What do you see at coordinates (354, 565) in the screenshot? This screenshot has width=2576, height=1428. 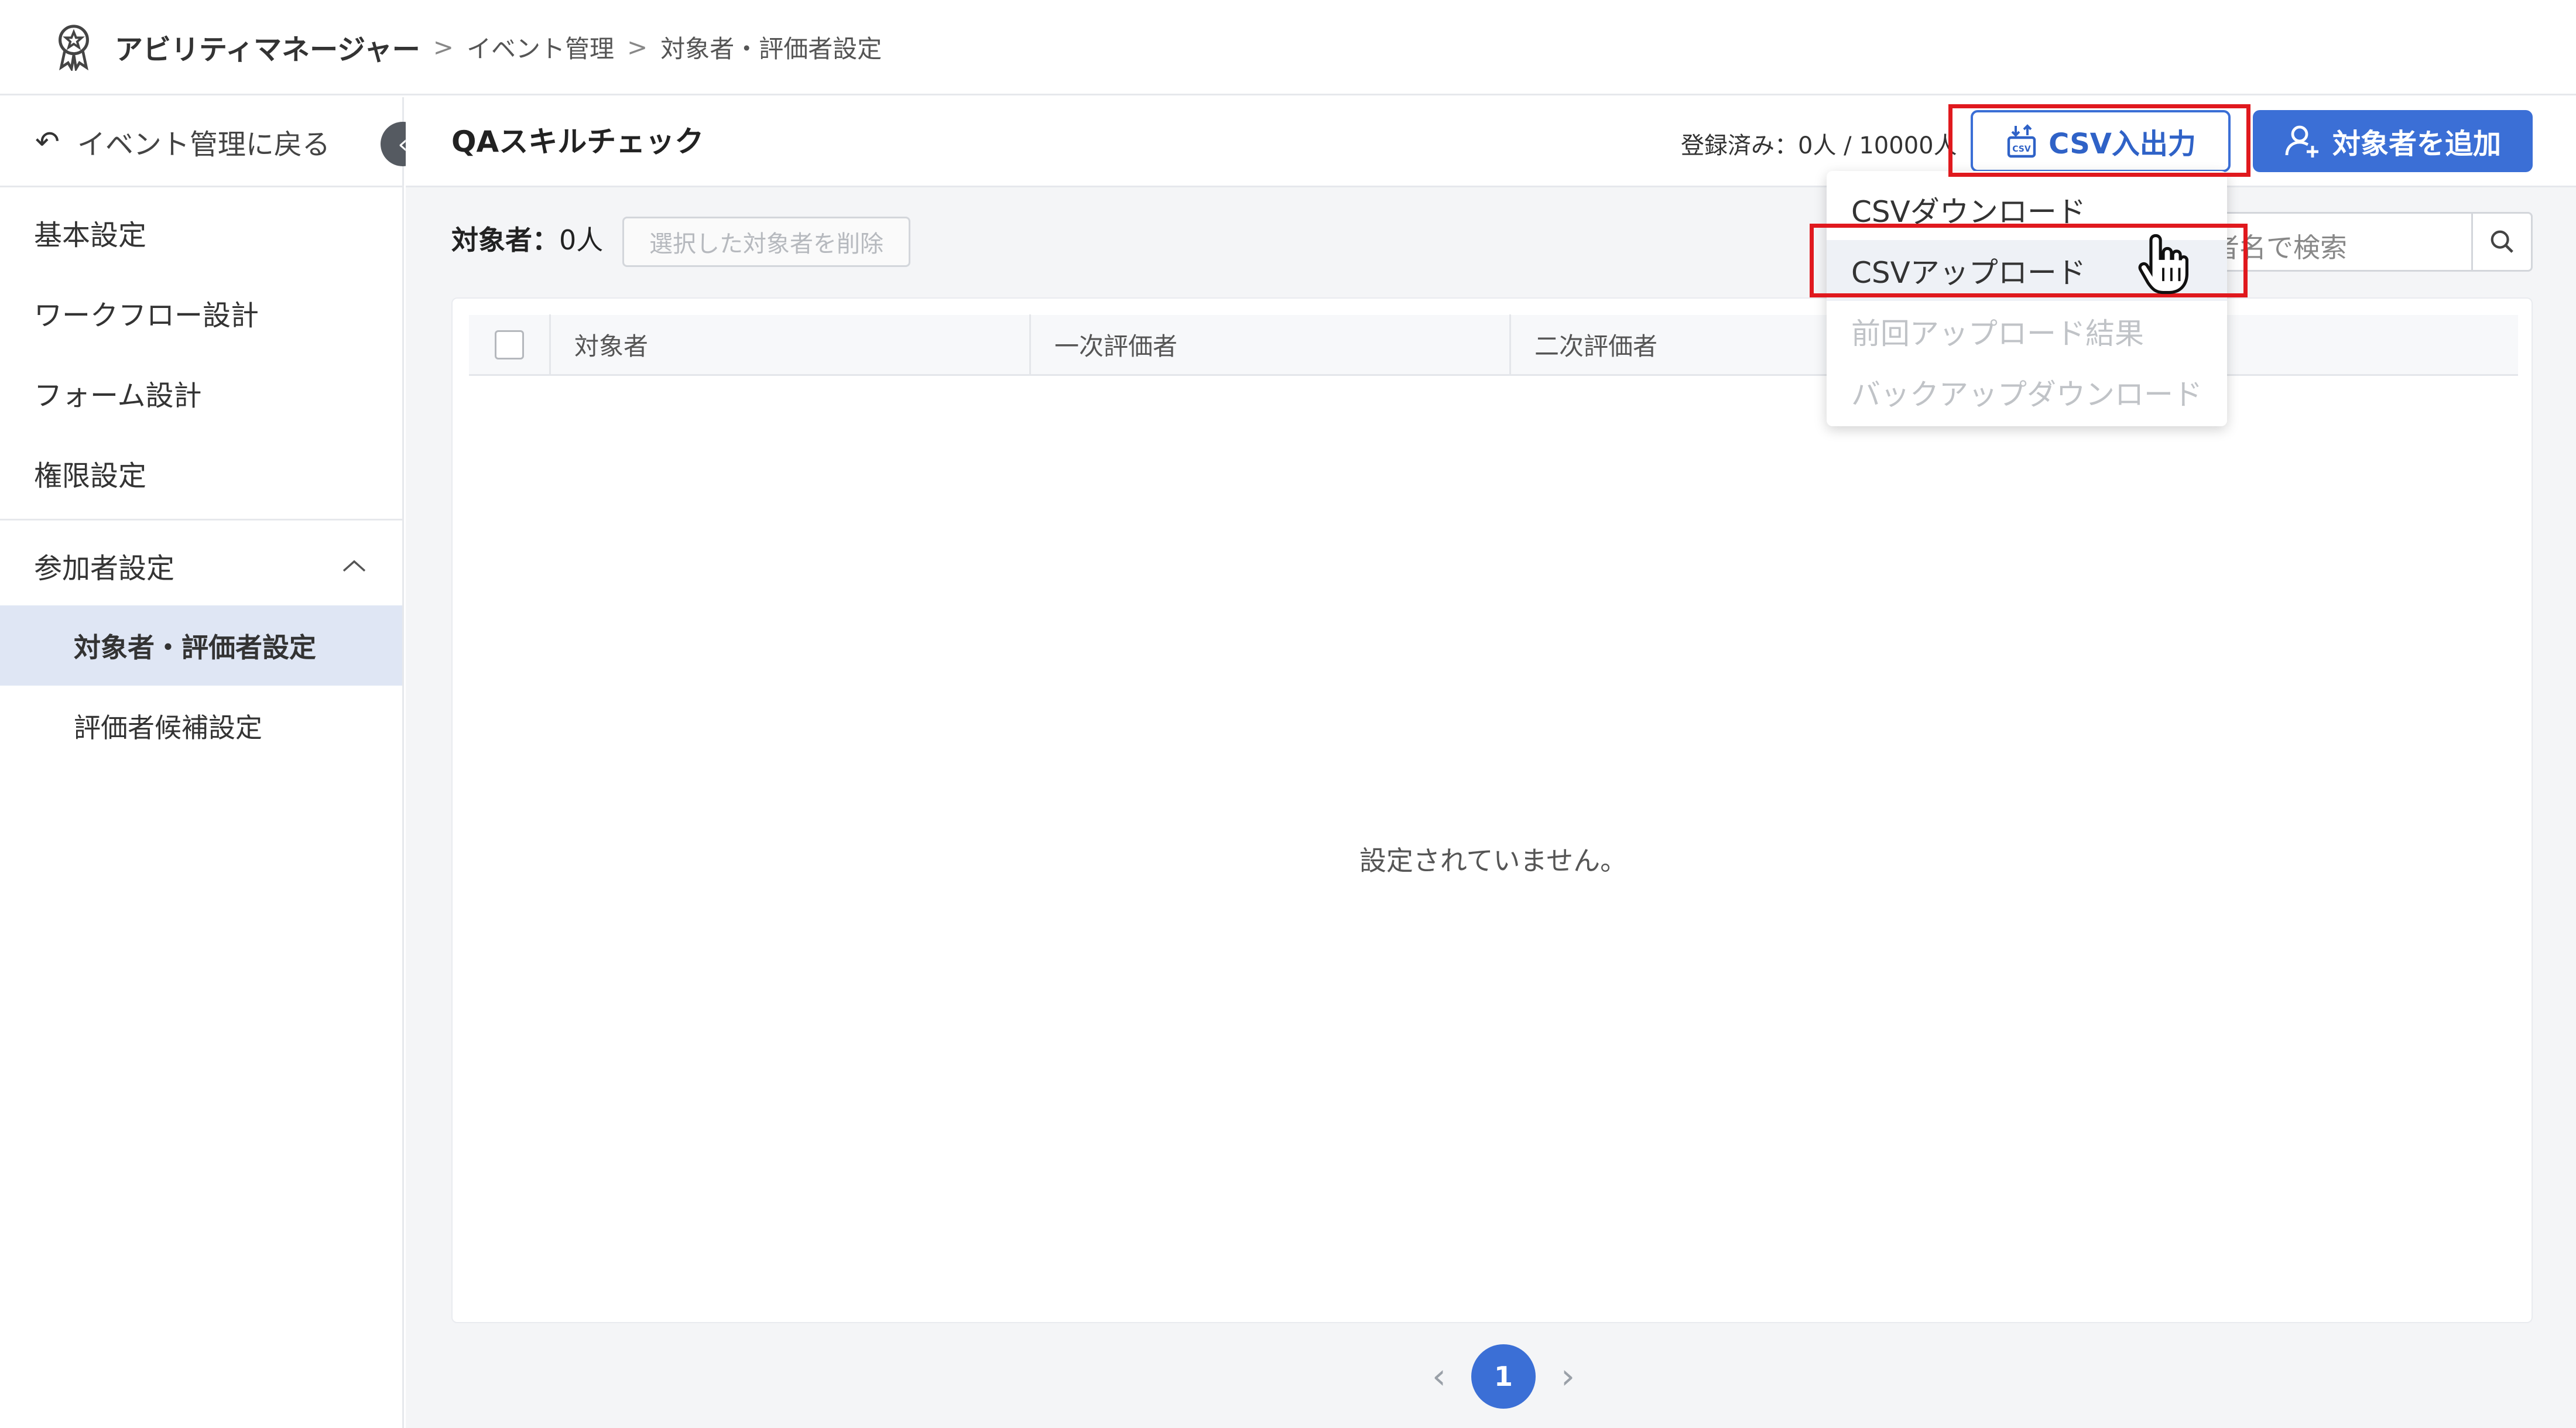 I see `chevron-up-icon` at bounding box center [354, 565].